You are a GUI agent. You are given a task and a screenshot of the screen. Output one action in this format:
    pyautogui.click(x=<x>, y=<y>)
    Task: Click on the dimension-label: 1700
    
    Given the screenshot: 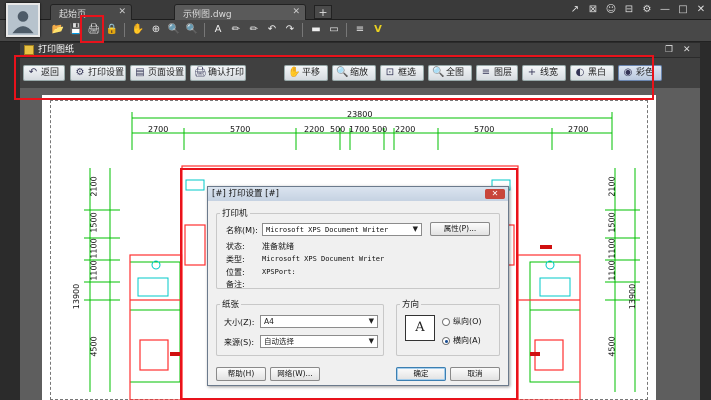 What is the action you would take?
    pyautogui.click(x=359, y=129)
    